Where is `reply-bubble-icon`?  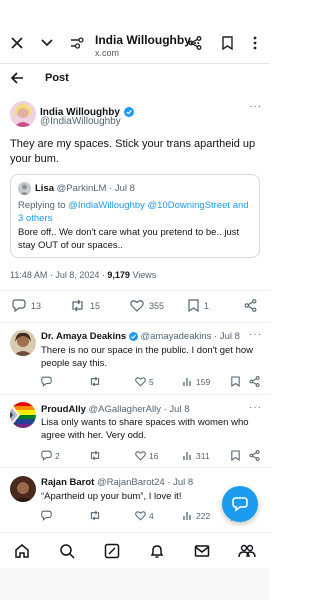 reply-bubble-icon is located at coordinates (240, 504).